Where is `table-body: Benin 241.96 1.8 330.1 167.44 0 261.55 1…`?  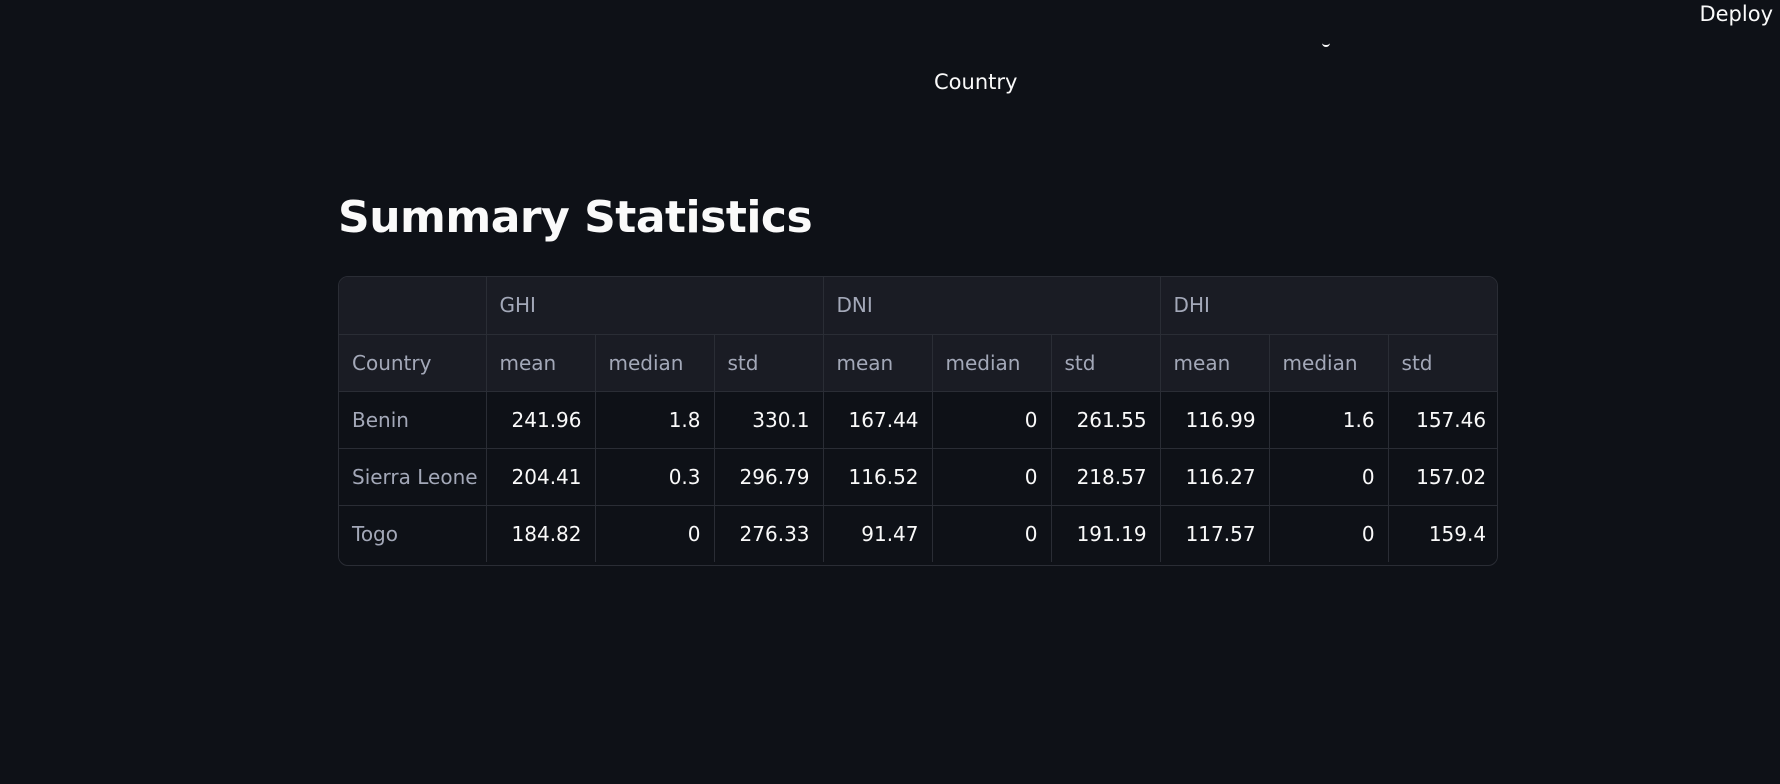
table-body: Benin 241.96 1.8 330.1 167.44 0 261.55 1… is located at coordinates (918, 476).